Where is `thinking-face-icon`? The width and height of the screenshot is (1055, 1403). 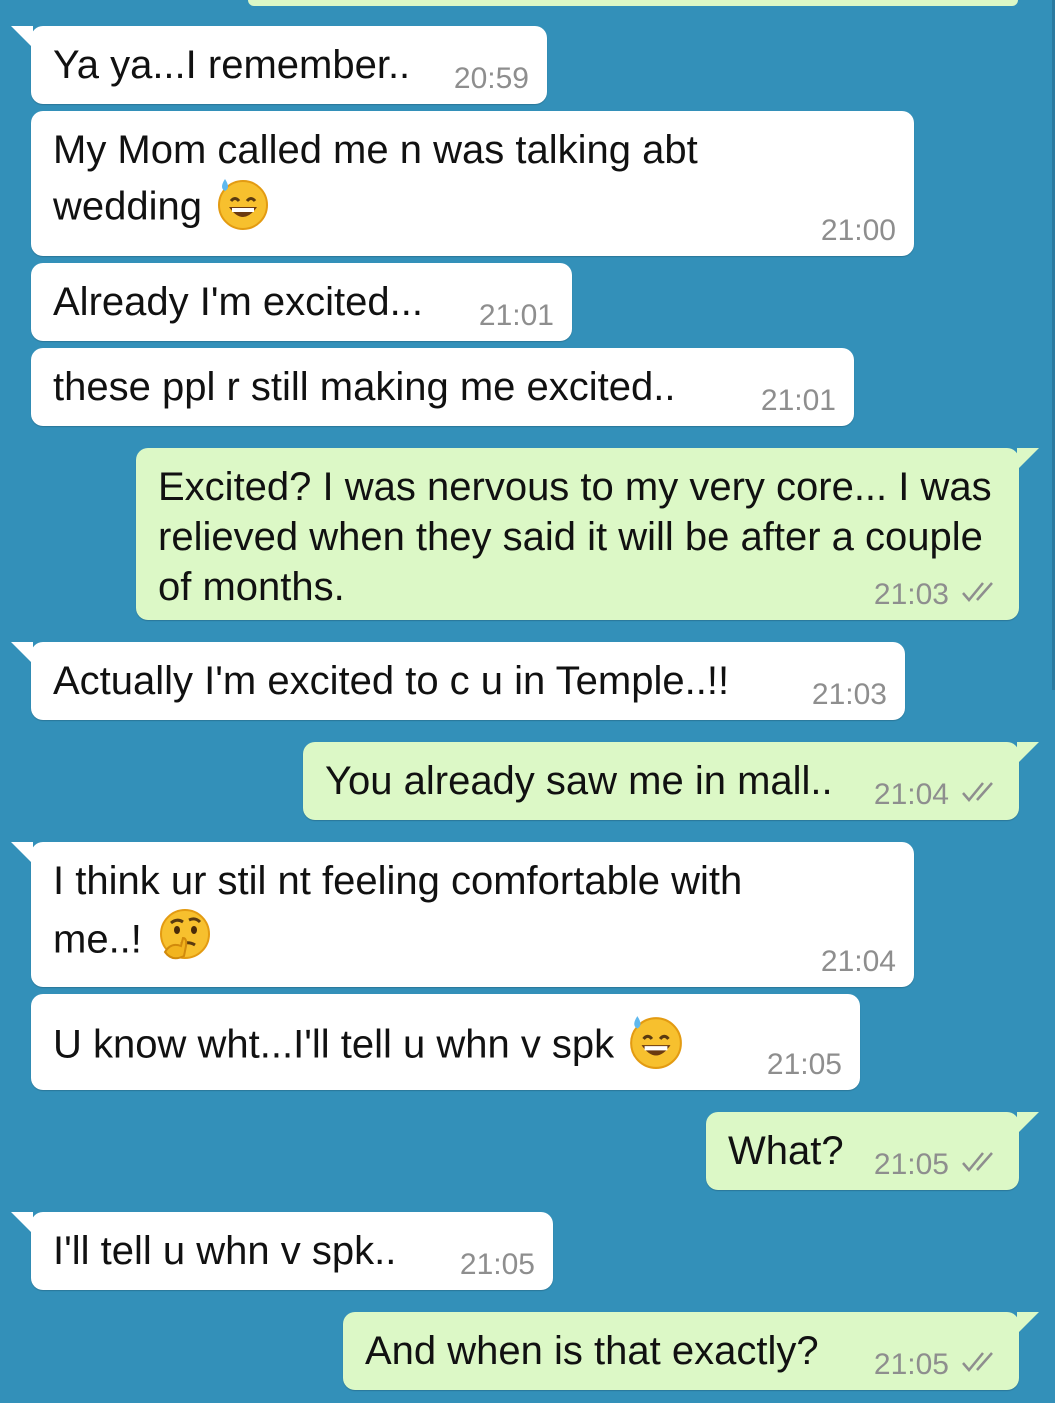 thinking-face-icon is located at coordinates (185, 942).